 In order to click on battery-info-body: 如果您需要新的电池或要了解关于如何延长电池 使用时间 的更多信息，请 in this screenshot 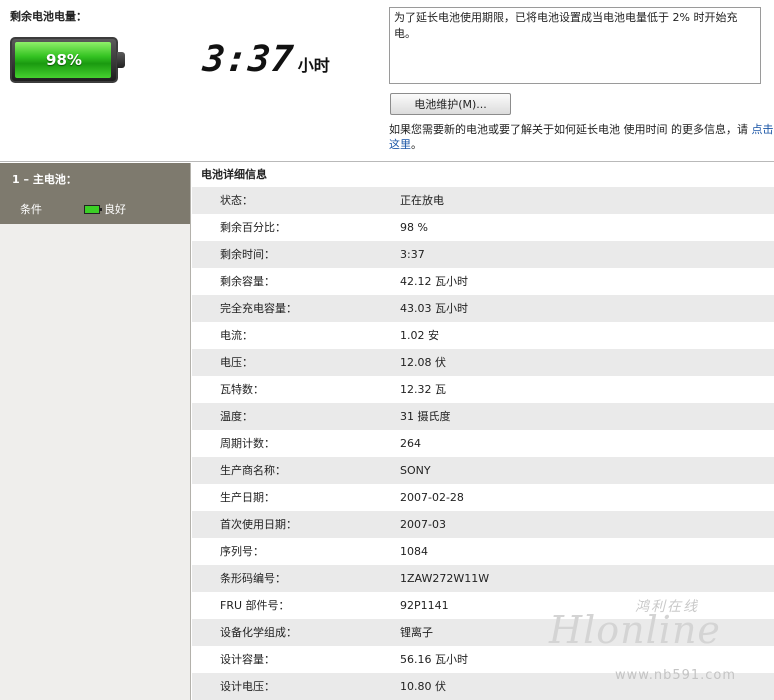, I will do `click(570, 129)`.